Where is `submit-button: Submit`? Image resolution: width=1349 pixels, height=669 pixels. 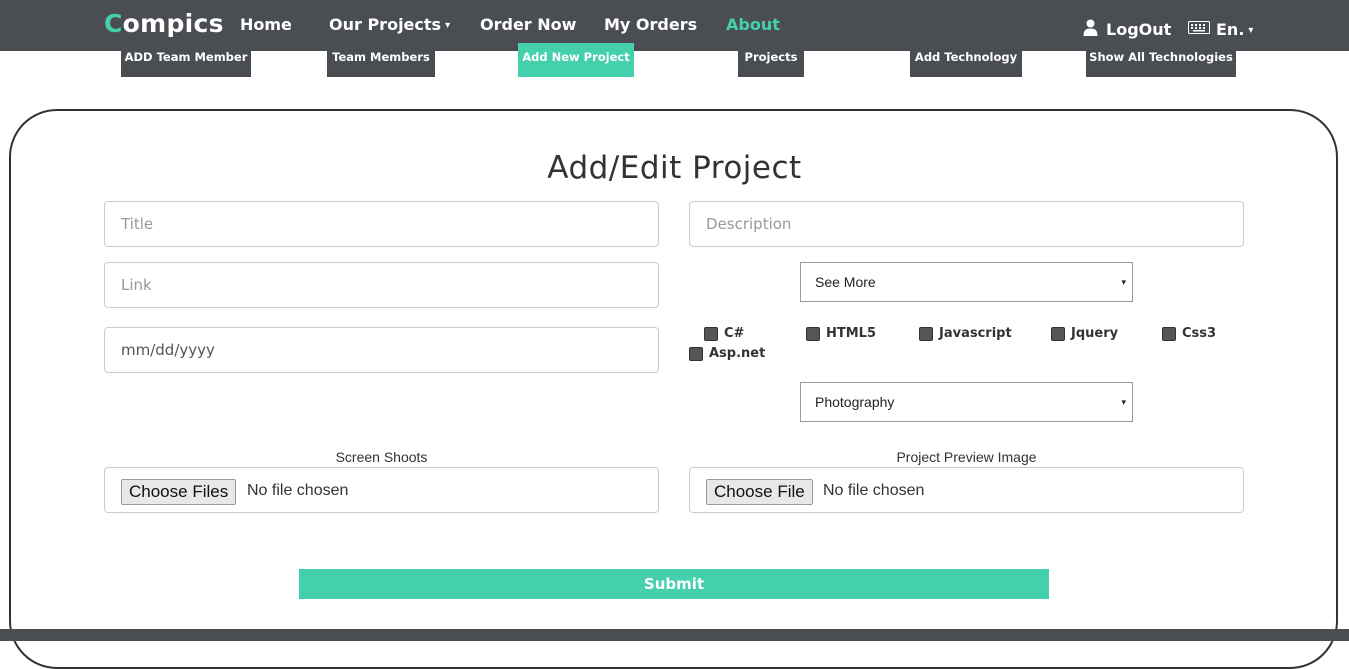
submit-button: Submit is located at coordinates (674, 584).